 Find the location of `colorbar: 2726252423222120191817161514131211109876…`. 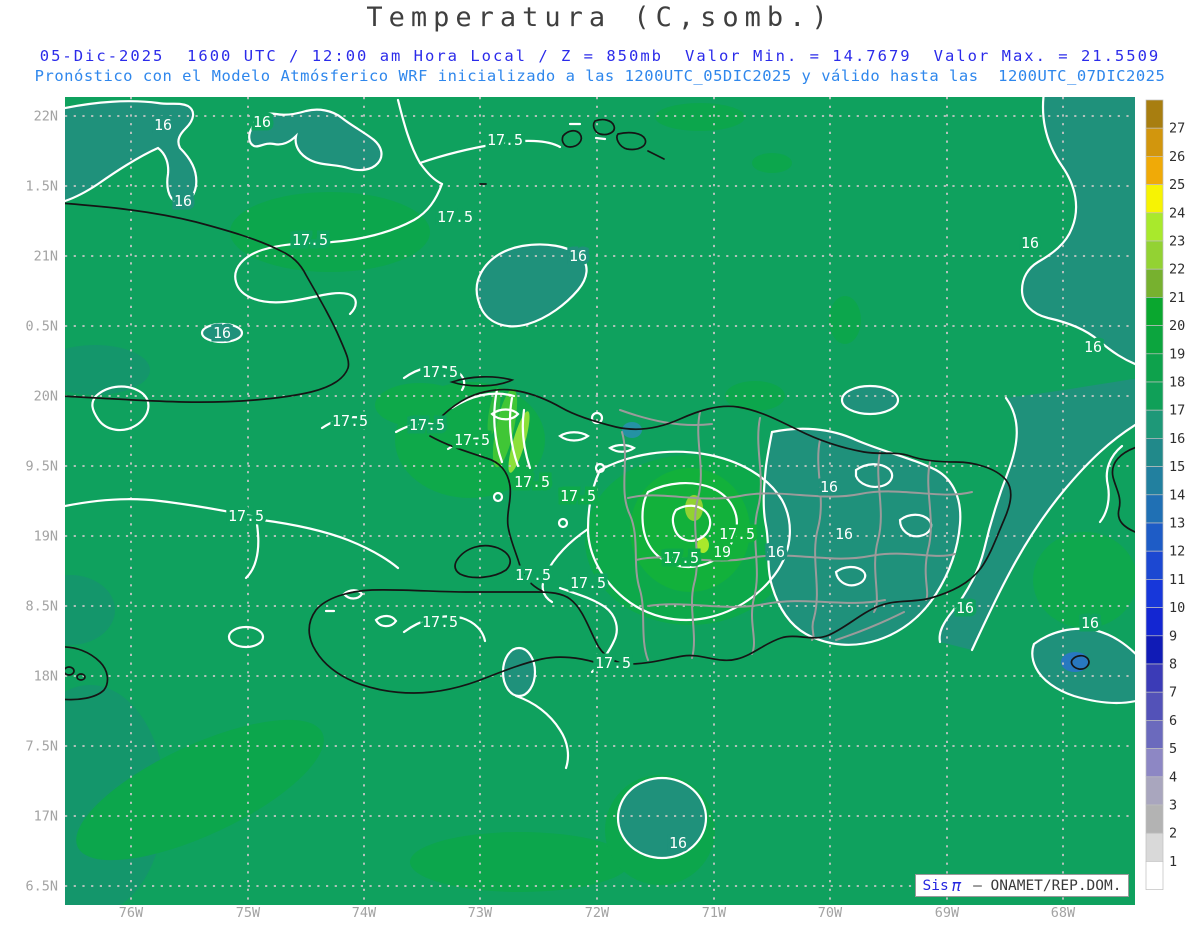

colorbar: 2726252423222120191817161514131211109876… is located at coordinates (1165, 494).